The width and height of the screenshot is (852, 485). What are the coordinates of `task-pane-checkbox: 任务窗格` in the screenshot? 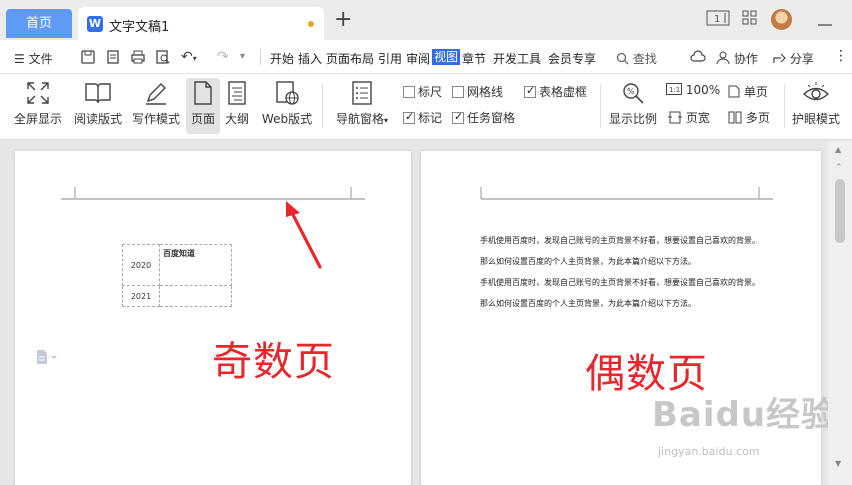 It's located at (483, 117).